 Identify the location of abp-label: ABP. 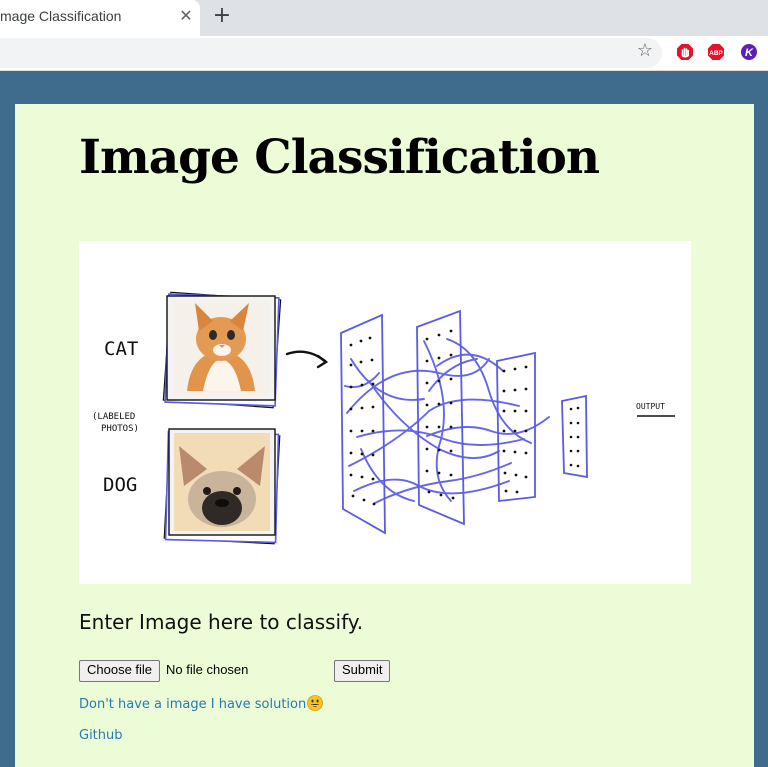
(716, 53).